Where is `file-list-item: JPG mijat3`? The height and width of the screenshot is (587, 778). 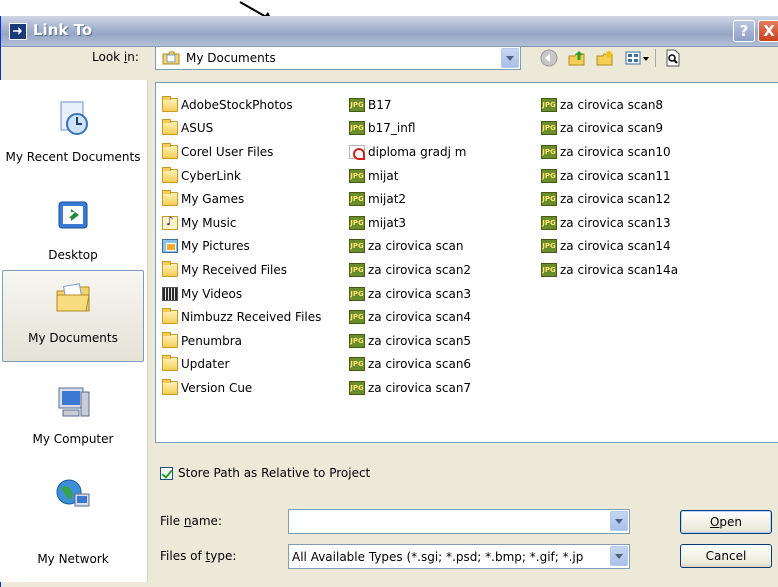 file-list-item: JPG mijat3 is located at coordinates (410, 223).